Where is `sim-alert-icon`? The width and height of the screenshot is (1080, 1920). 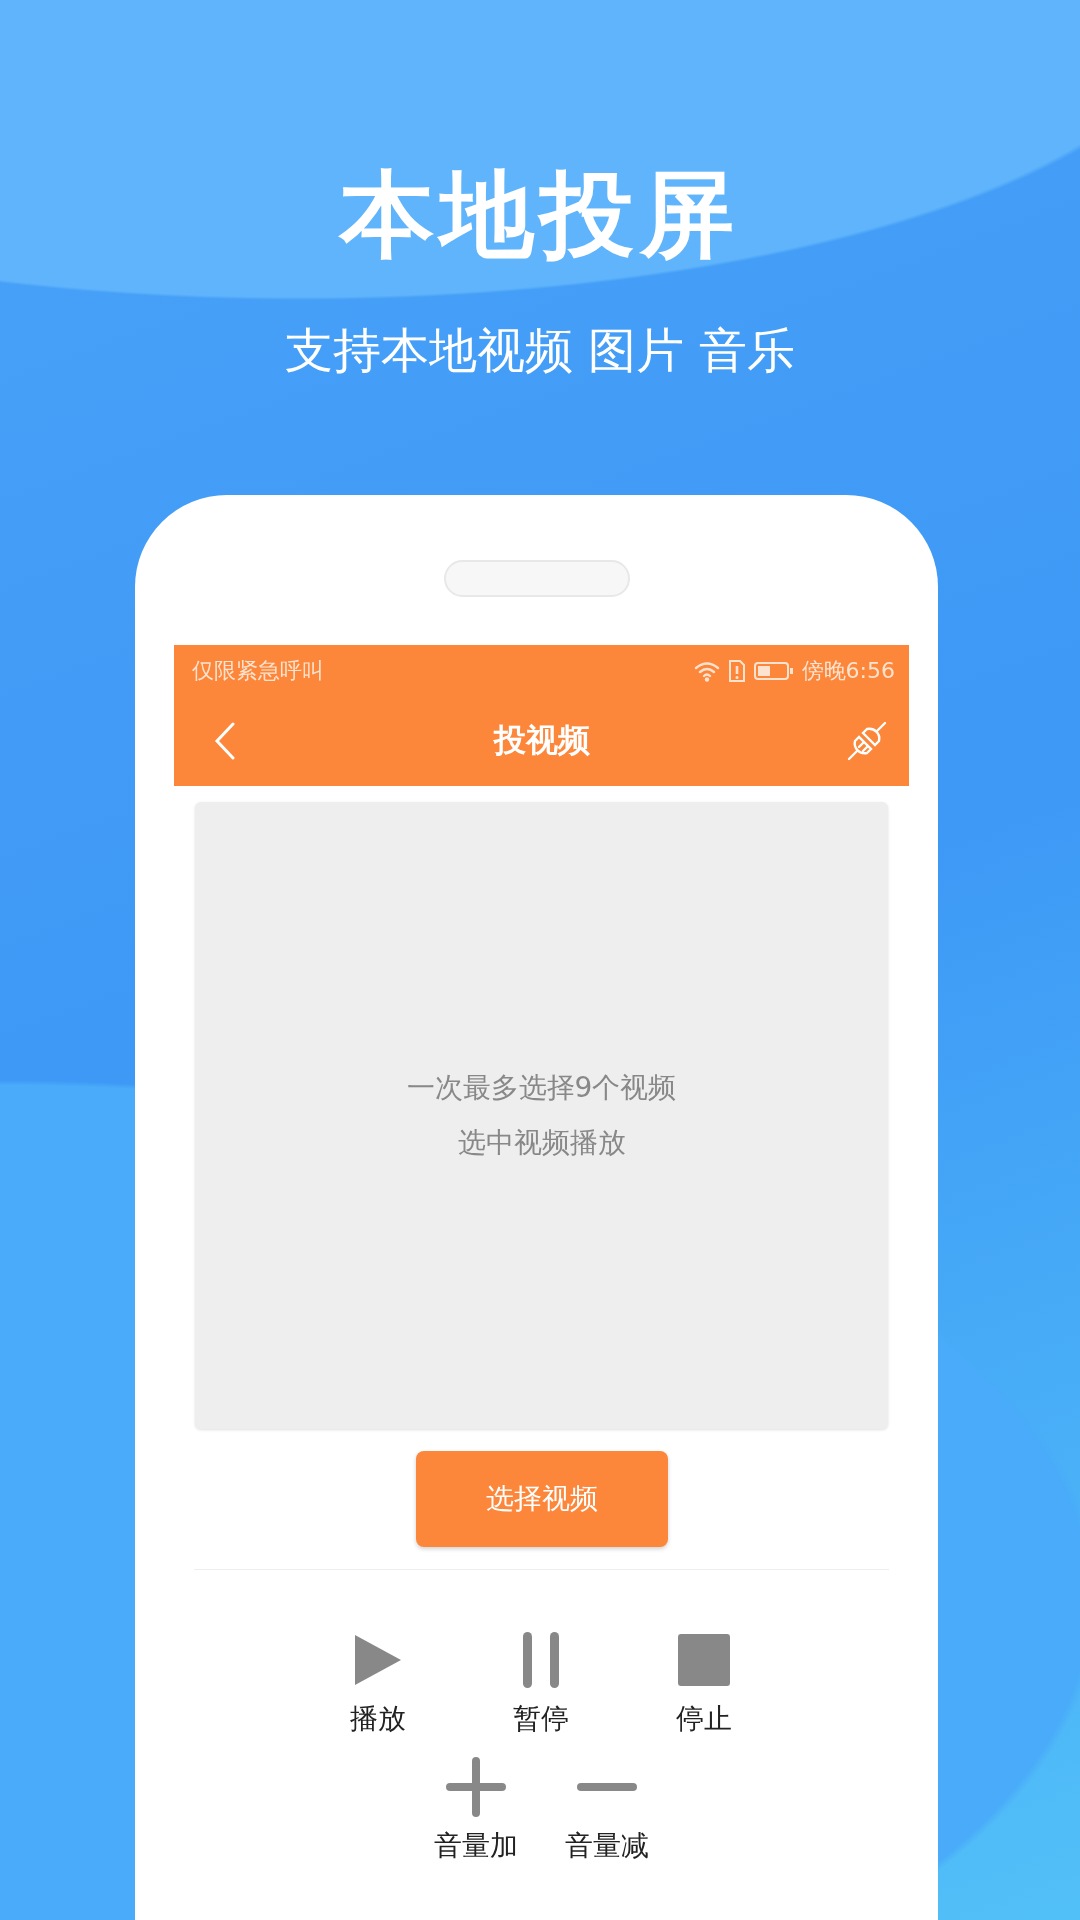 sim-alert-icon is located at coordinates (736, 670).